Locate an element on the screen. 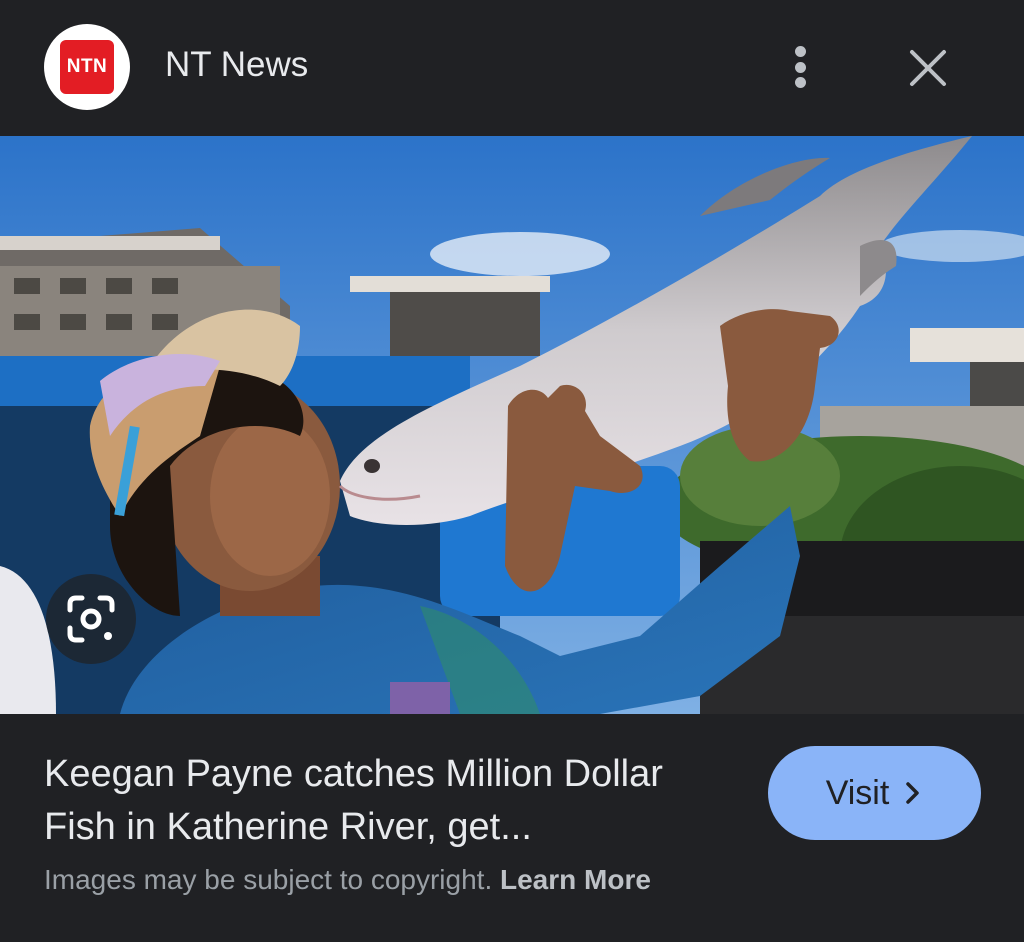  close-button is located at coordinates (928, 68).